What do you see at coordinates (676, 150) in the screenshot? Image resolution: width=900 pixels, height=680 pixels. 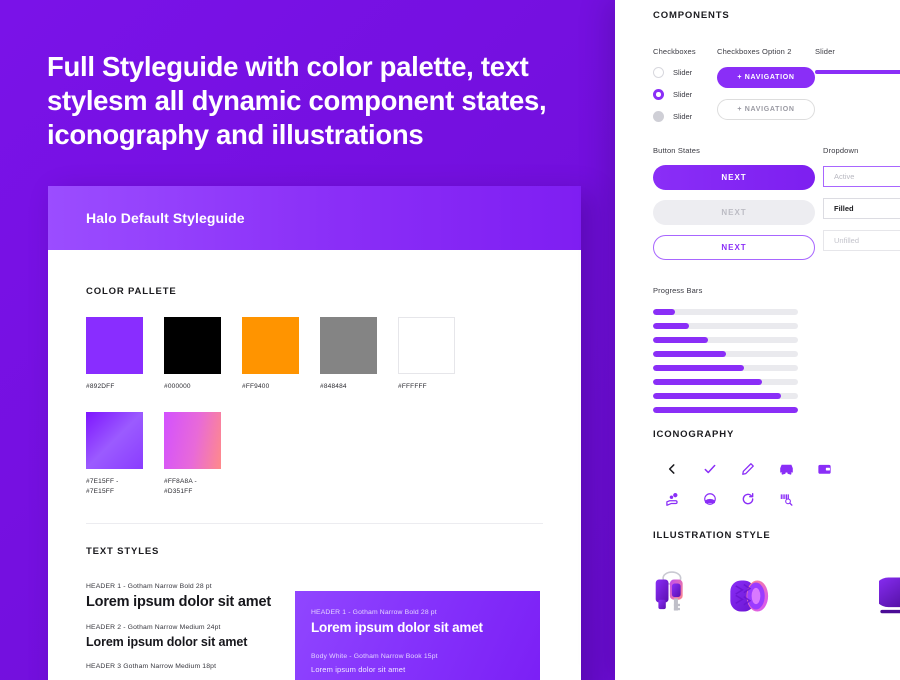 I see `button-states-label: Button States` at bounding box center [676, 150].